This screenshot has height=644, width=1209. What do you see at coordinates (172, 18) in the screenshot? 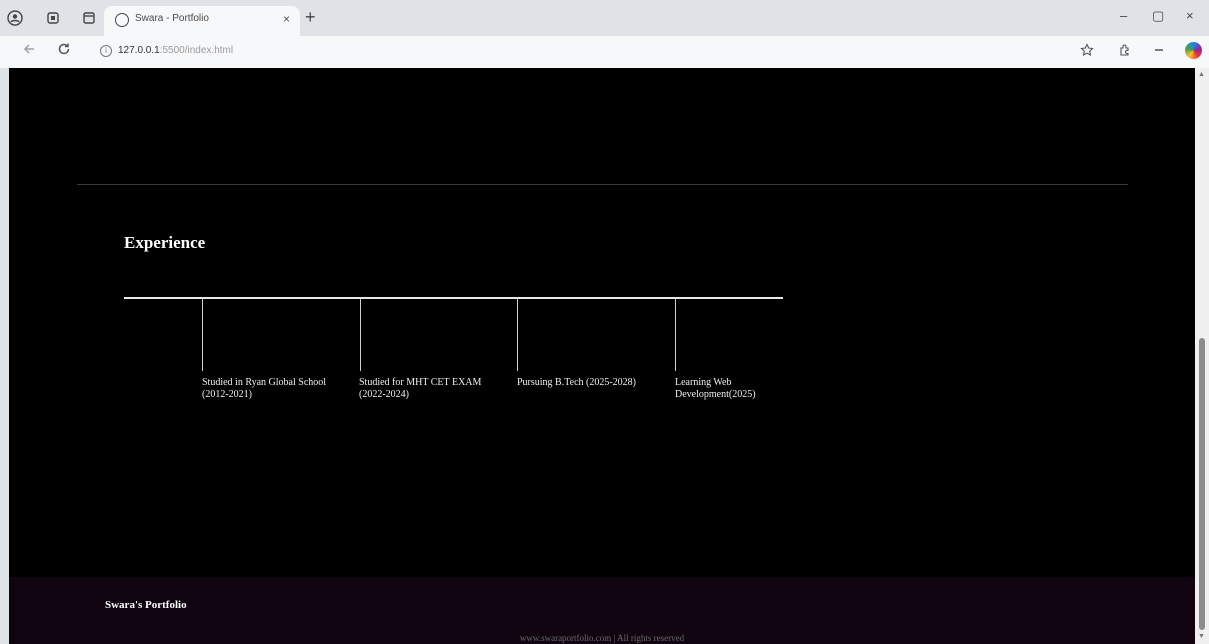
I see `tab-title: Swara - Portfolio` at bounding box center [172, 18].